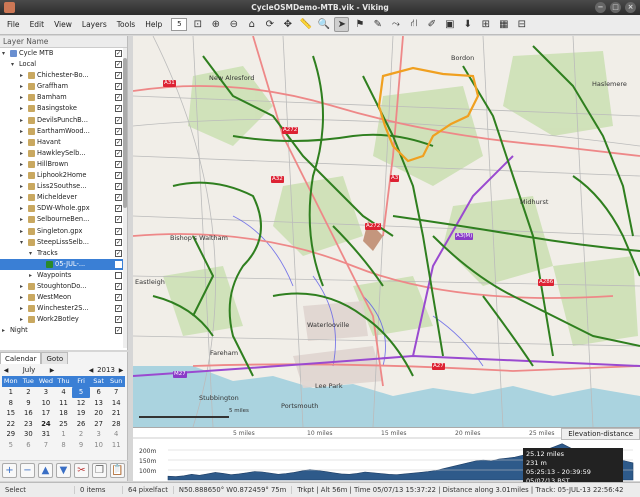 This screenshot has height=497, width=640. Describe the element at coordinates (63, 208) in the screenshot. I see `layer-row: ▸ SDW-Whole.gpx ✓` at that location.